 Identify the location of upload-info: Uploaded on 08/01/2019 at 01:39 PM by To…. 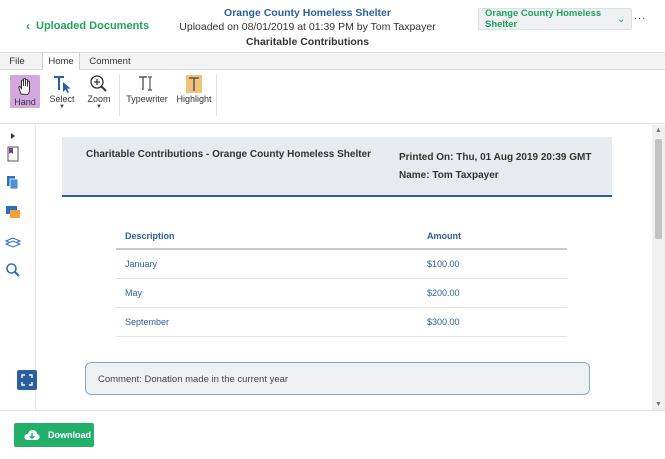
(307, 27).